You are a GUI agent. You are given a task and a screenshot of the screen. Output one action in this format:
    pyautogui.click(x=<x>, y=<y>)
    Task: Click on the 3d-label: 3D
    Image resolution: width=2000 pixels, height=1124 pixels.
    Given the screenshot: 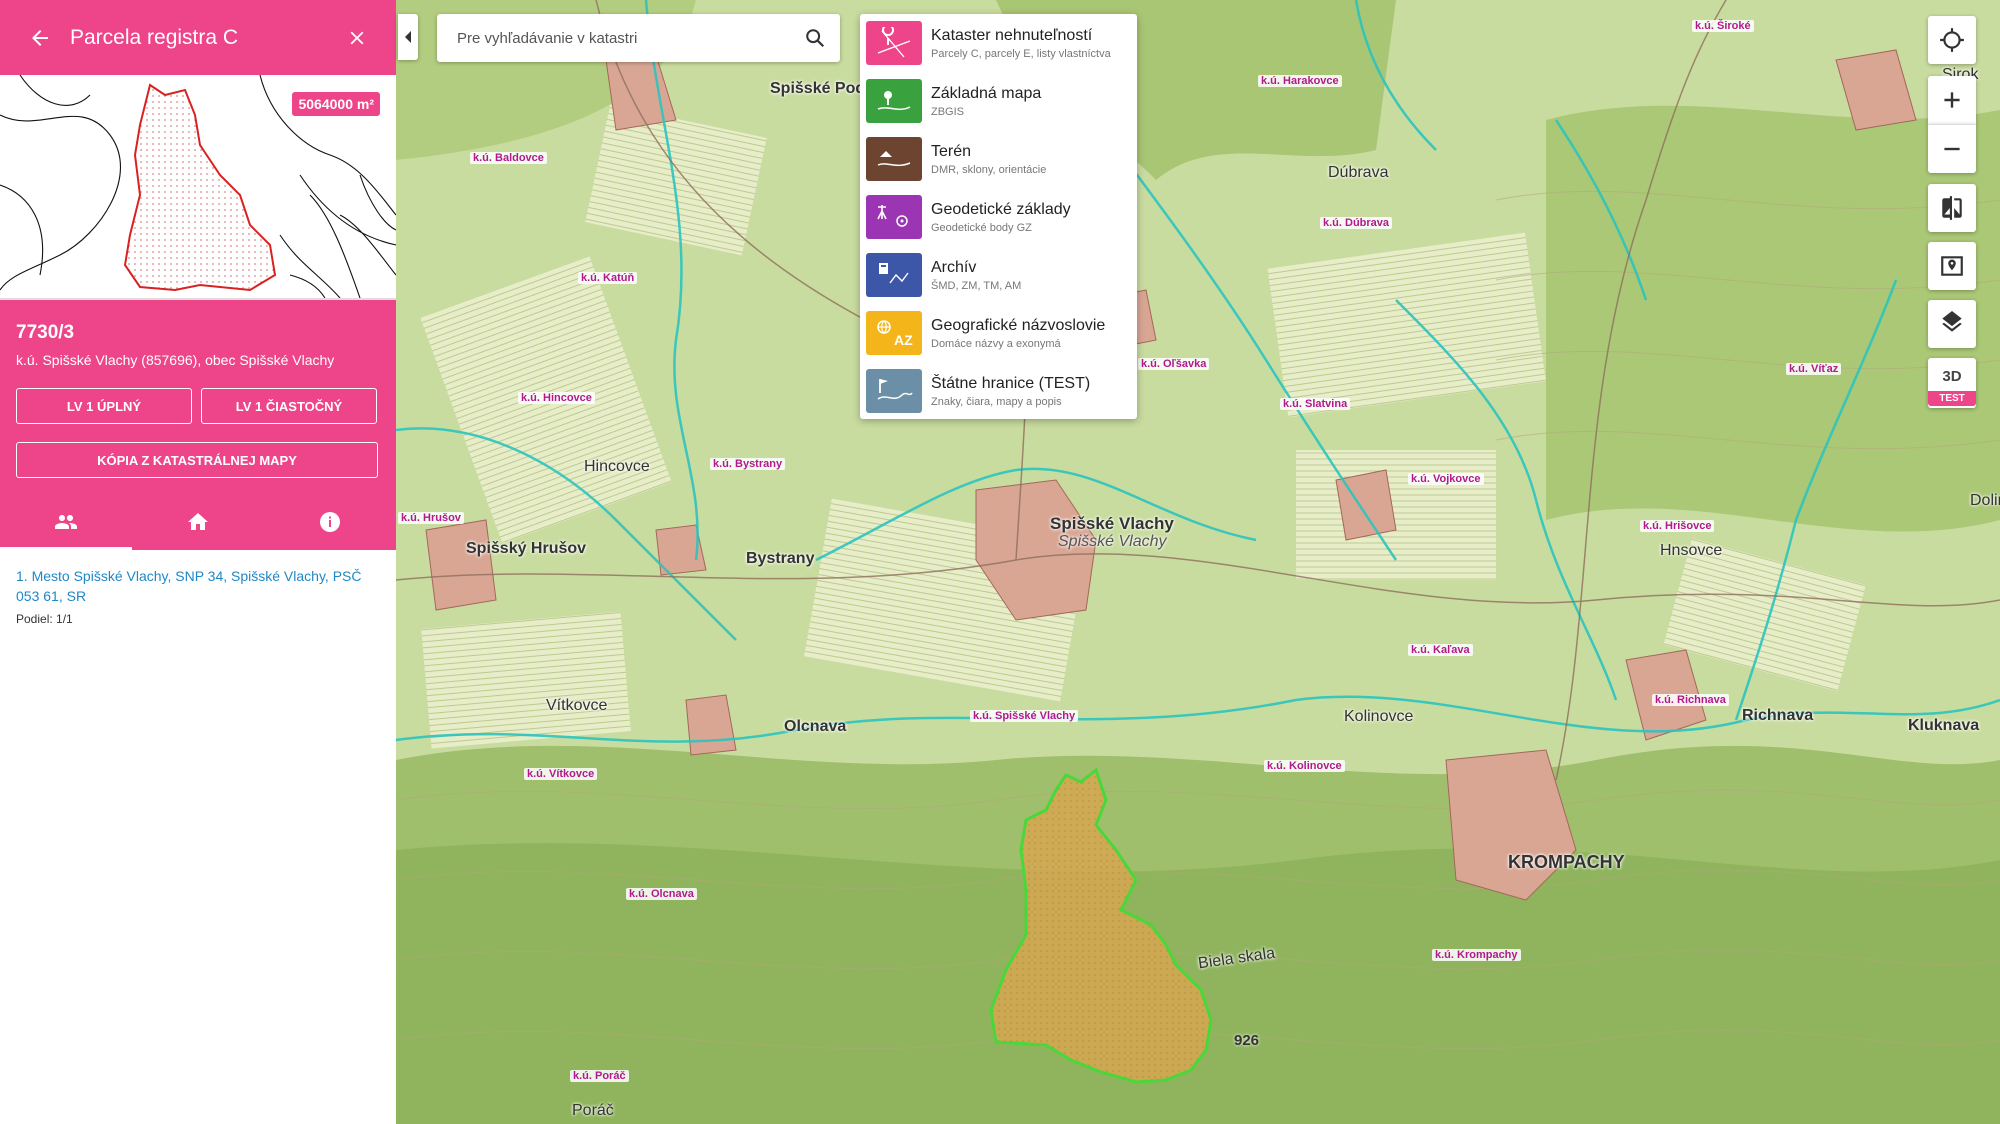 What is the action you would take?
    pyautogui.click(x=1952, y=376)
    